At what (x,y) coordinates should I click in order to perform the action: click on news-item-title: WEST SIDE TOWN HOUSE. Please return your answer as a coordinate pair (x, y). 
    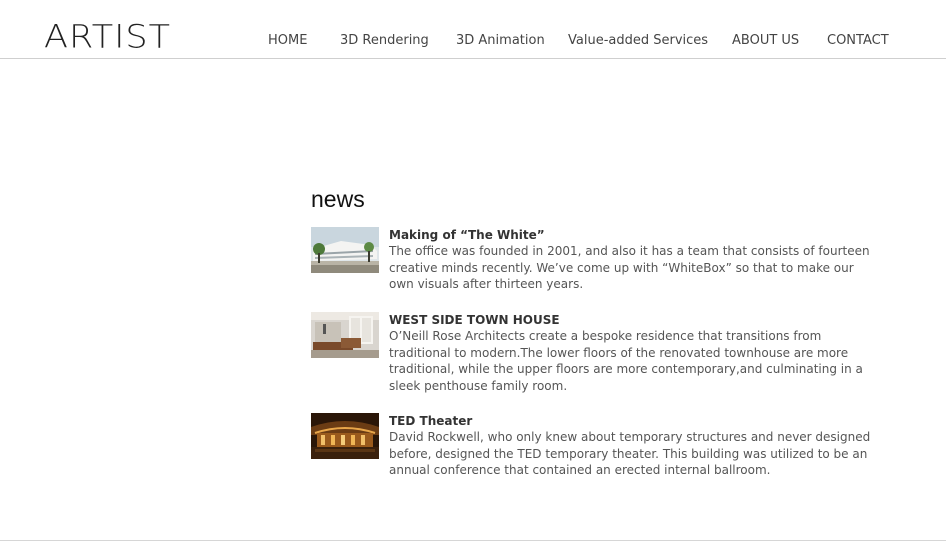
    Looking at the image, I should click on (634, 320).